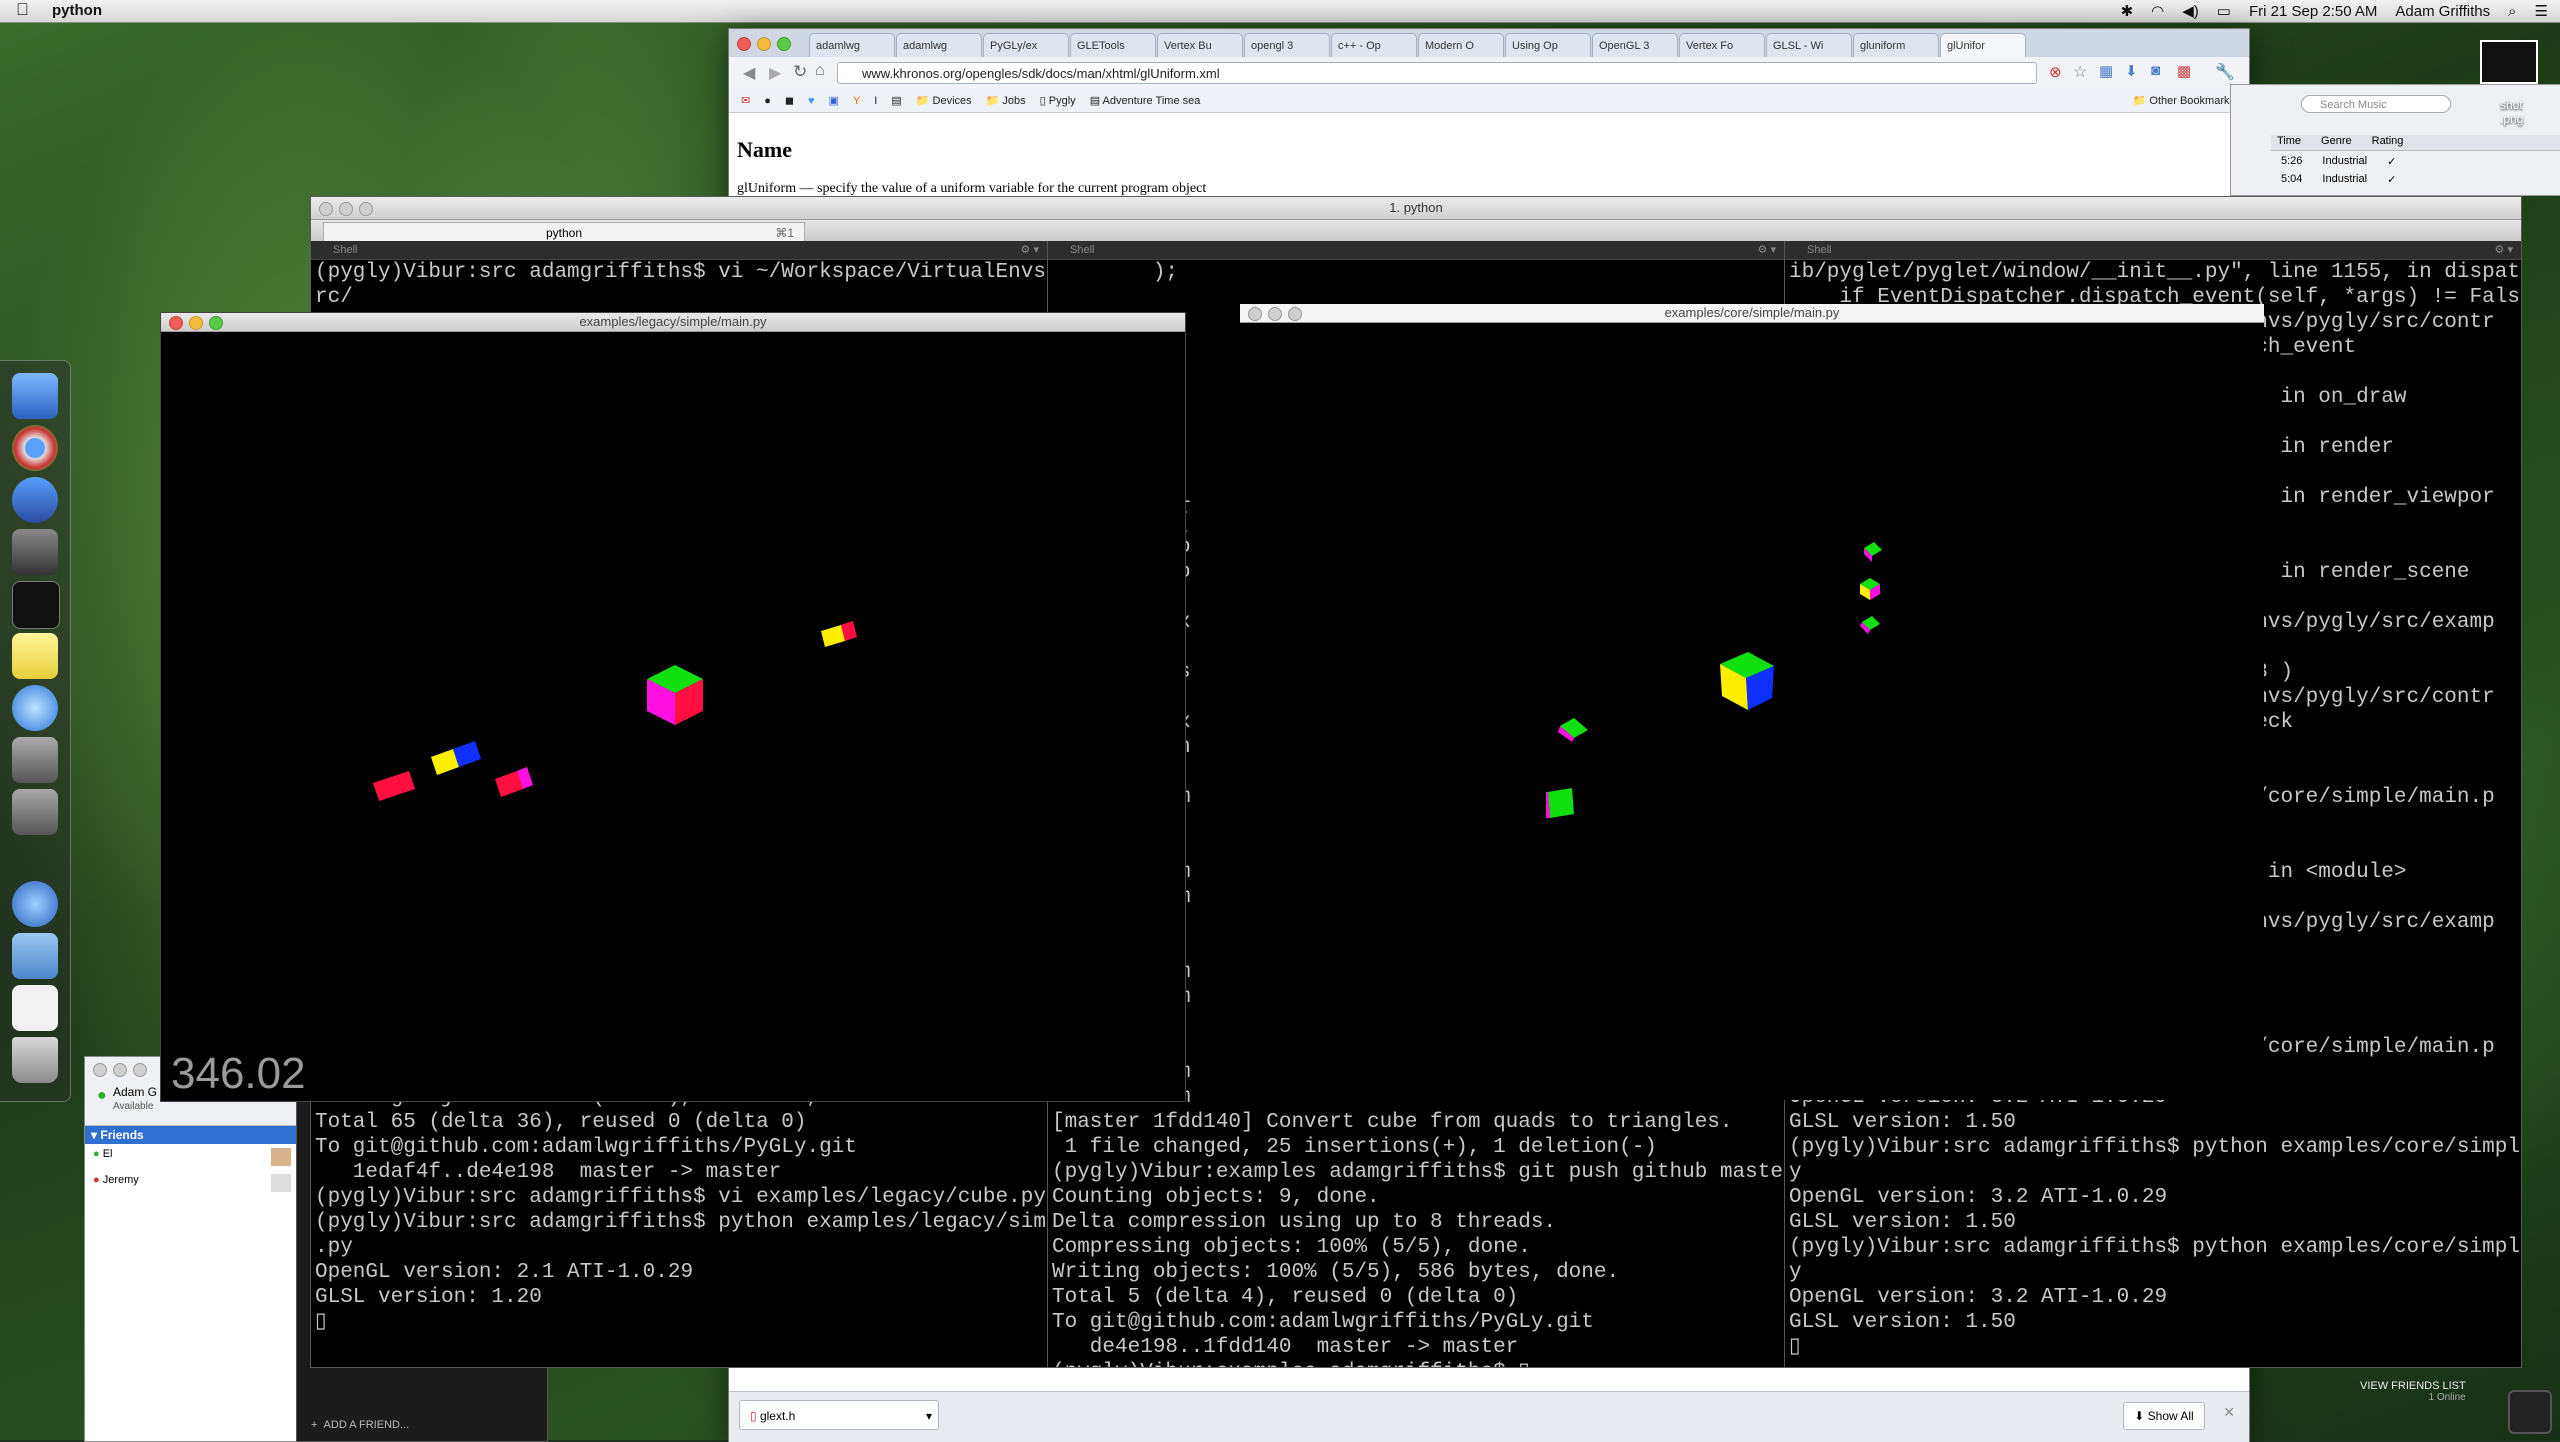 Image resolution: width=2560 pixels, height=1442 pixels. Describe the element at coordinates (2157, 11) in the screenshot. I see `wifi-icon: ◠` at that location.